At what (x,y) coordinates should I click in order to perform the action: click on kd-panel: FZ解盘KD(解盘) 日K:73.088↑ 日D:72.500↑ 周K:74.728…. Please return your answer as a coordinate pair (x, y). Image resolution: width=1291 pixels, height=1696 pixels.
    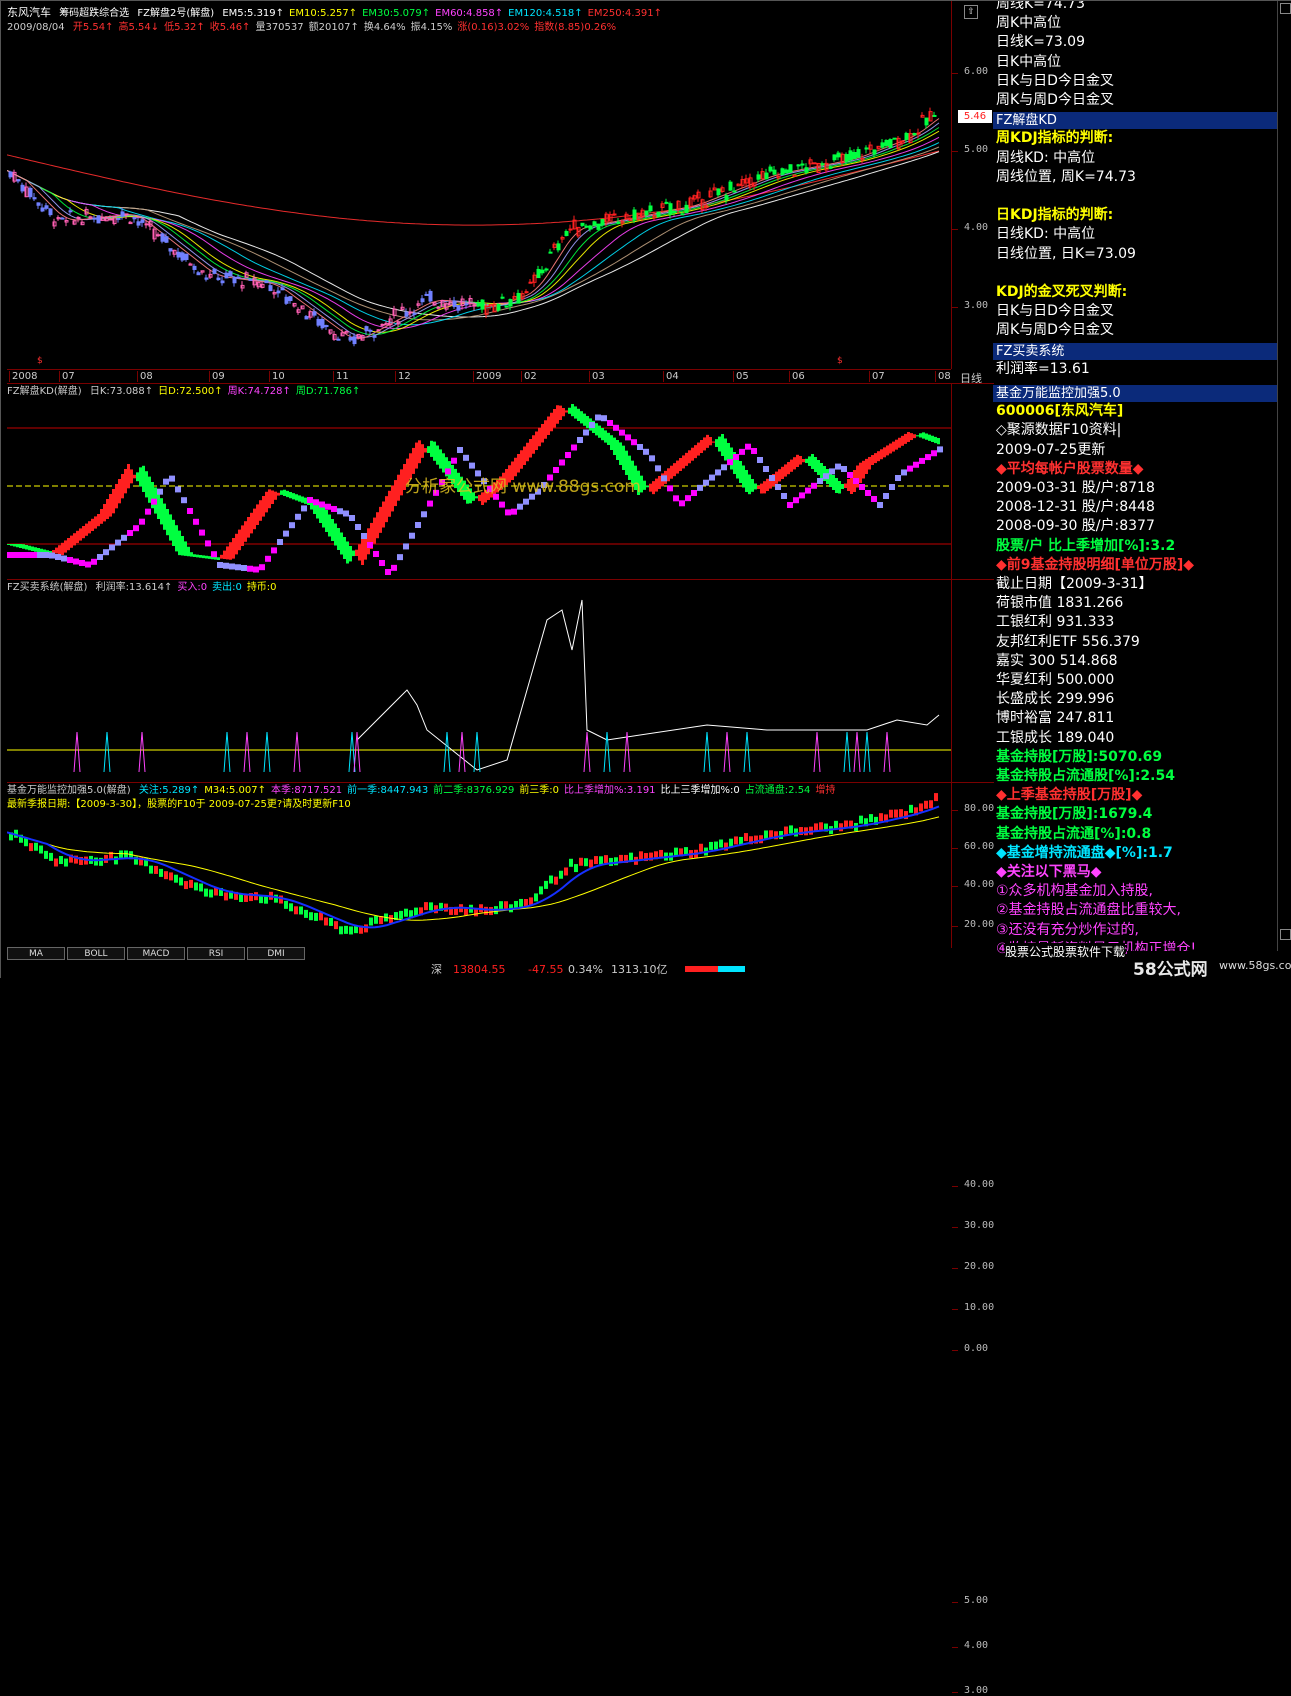
    Looking at the image, I should click on (479, 481).